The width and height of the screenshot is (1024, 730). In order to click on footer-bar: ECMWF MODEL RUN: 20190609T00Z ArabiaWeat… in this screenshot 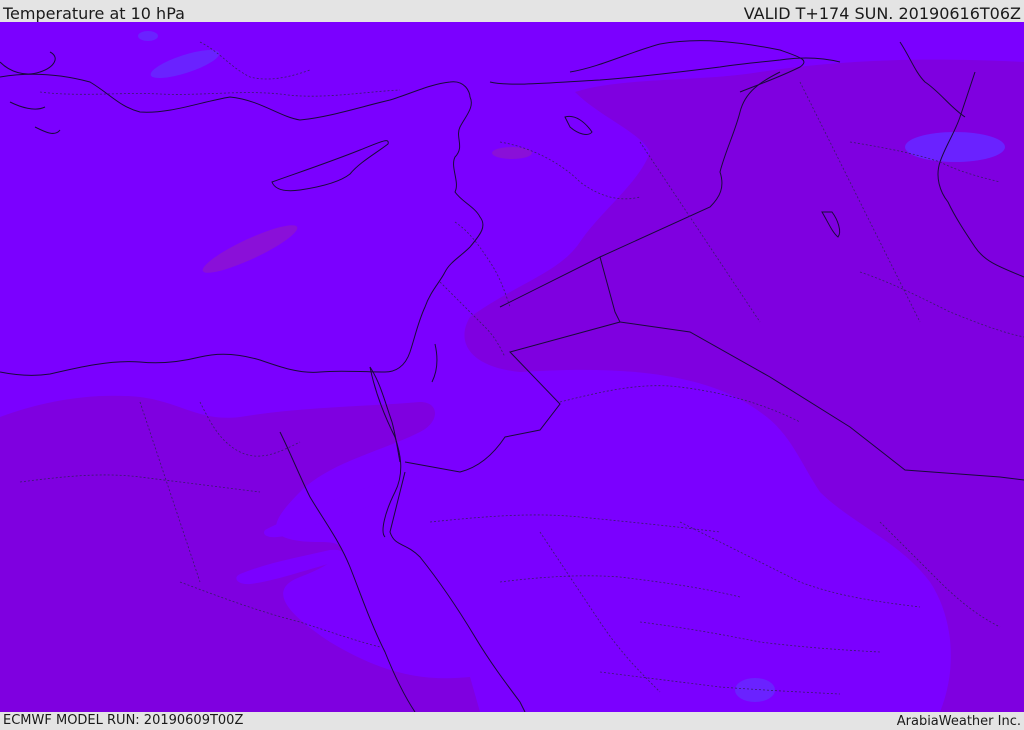, I will do `click(512, 720)`.